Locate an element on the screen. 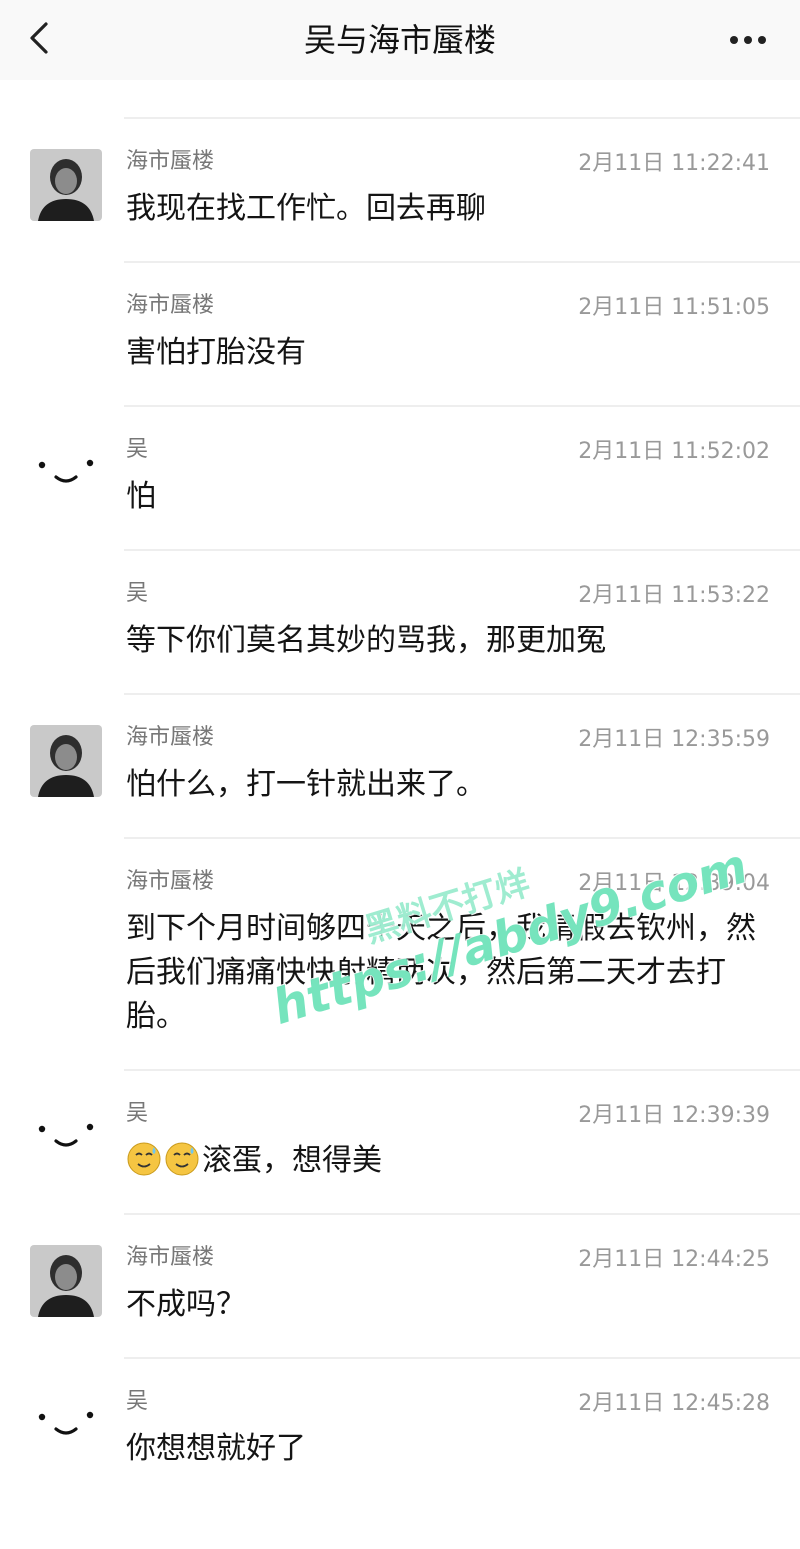 The image size is (800, 1549). message-row: 海市蜃楼 2月11日 12:35:59 怕什么，打一针就出来了。 is located at coordinates (415, 765).